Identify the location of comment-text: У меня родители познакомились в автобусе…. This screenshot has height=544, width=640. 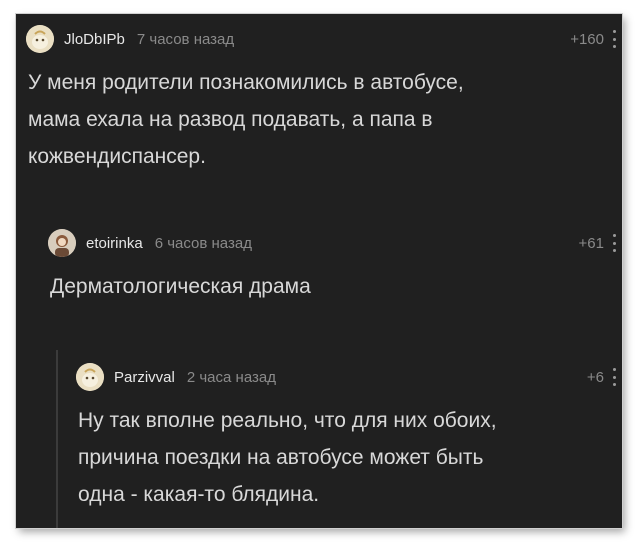
(246, 119).